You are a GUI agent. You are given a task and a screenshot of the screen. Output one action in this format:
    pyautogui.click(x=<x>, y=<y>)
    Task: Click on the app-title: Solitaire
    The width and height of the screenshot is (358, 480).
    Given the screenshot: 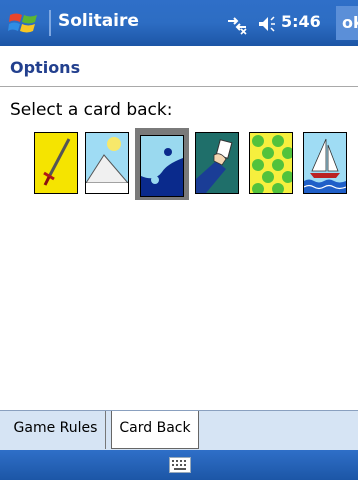 What is the action you would take?
    pyautogui.click(x=98, y=21)
    